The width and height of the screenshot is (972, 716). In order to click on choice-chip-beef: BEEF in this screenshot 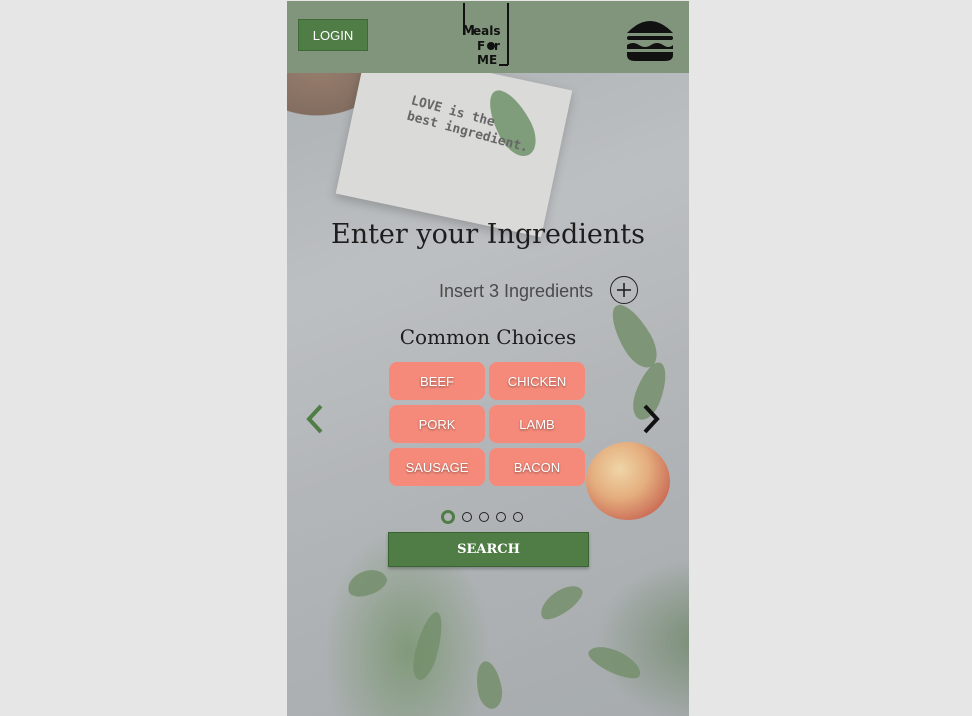, I will do `click(437, 381)`.